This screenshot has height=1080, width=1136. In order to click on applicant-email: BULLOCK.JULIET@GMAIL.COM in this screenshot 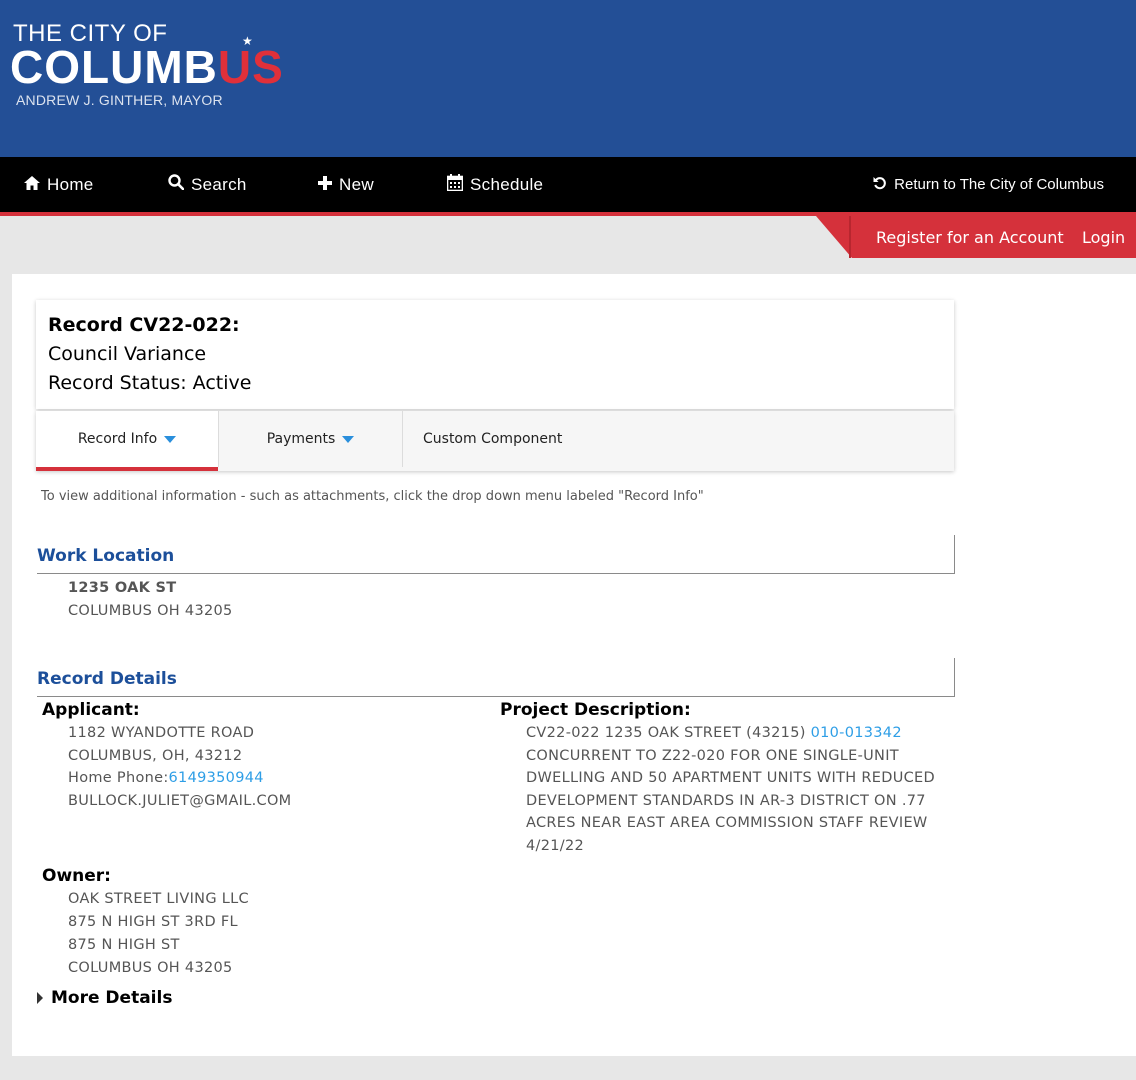, I will do `click(180, 801)`.